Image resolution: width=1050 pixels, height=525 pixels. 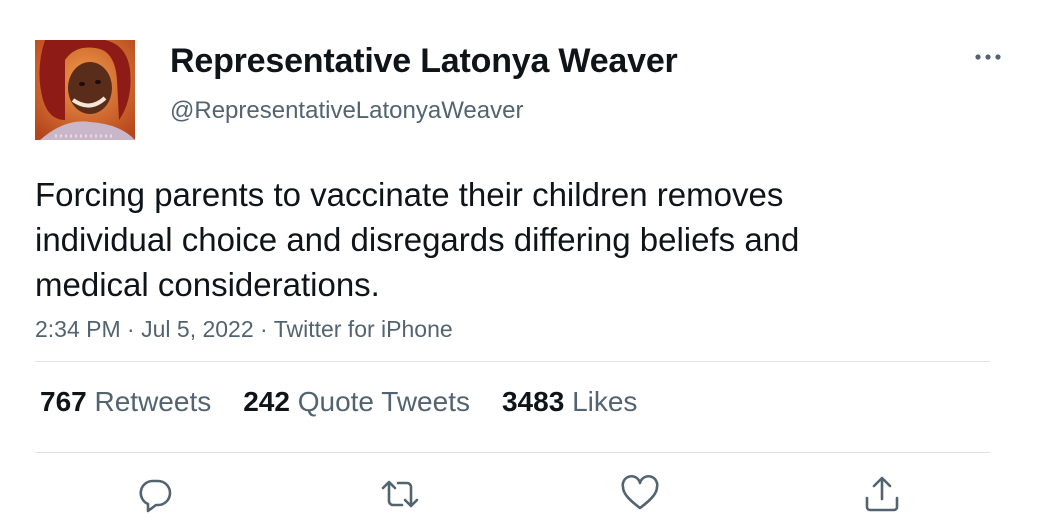 I want to click on likes-label: Likes, so click(x=605, y=401).